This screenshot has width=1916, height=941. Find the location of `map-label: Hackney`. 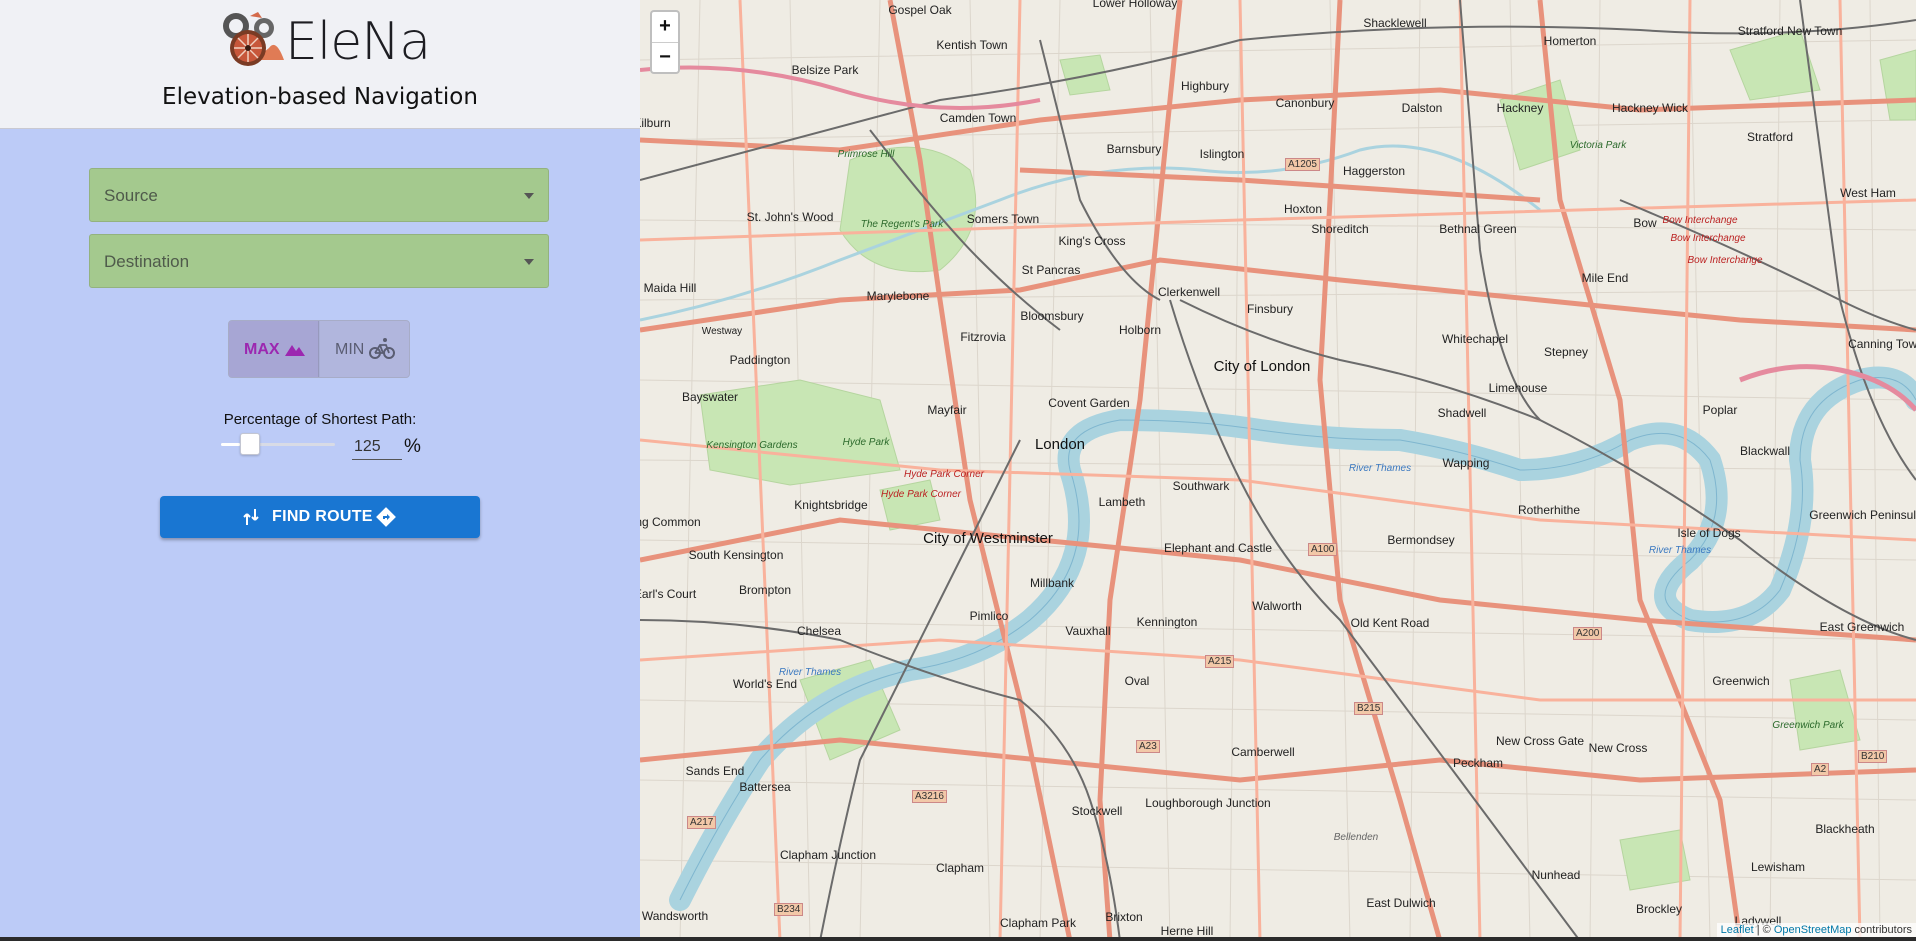

map-label: Hackney is located at coordinates (1520, 108).